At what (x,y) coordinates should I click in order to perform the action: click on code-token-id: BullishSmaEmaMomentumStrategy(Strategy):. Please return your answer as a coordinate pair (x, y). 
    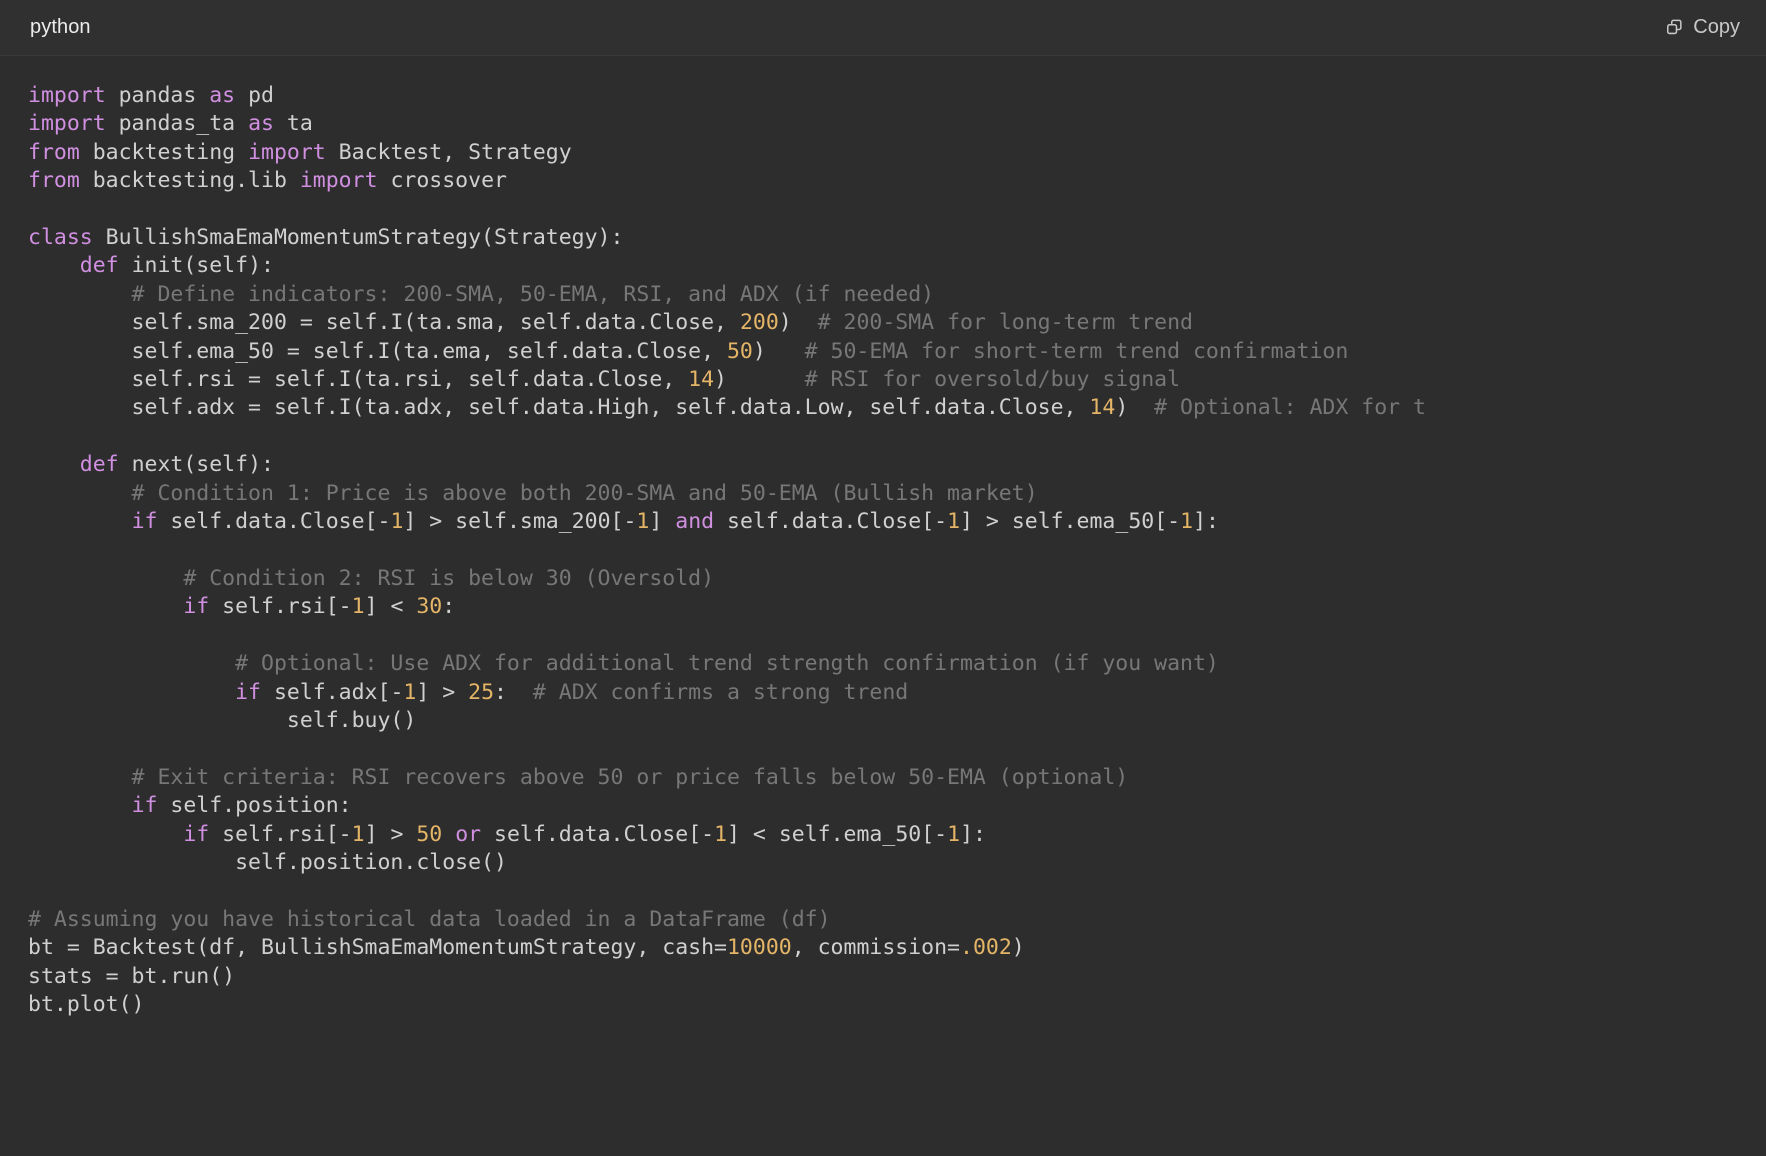
    Looking at the image, I should click on (358, 238).